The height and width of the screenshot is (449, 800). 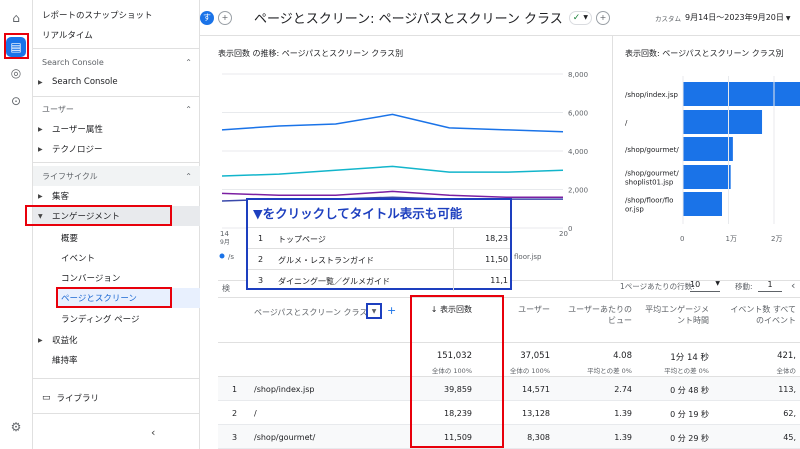 What do you see at coordinates (738, 17) in the screenshot?
I see `date-range-picker: 9月14日～2023年9月20日 ▼` at bounding box center [738, 17].